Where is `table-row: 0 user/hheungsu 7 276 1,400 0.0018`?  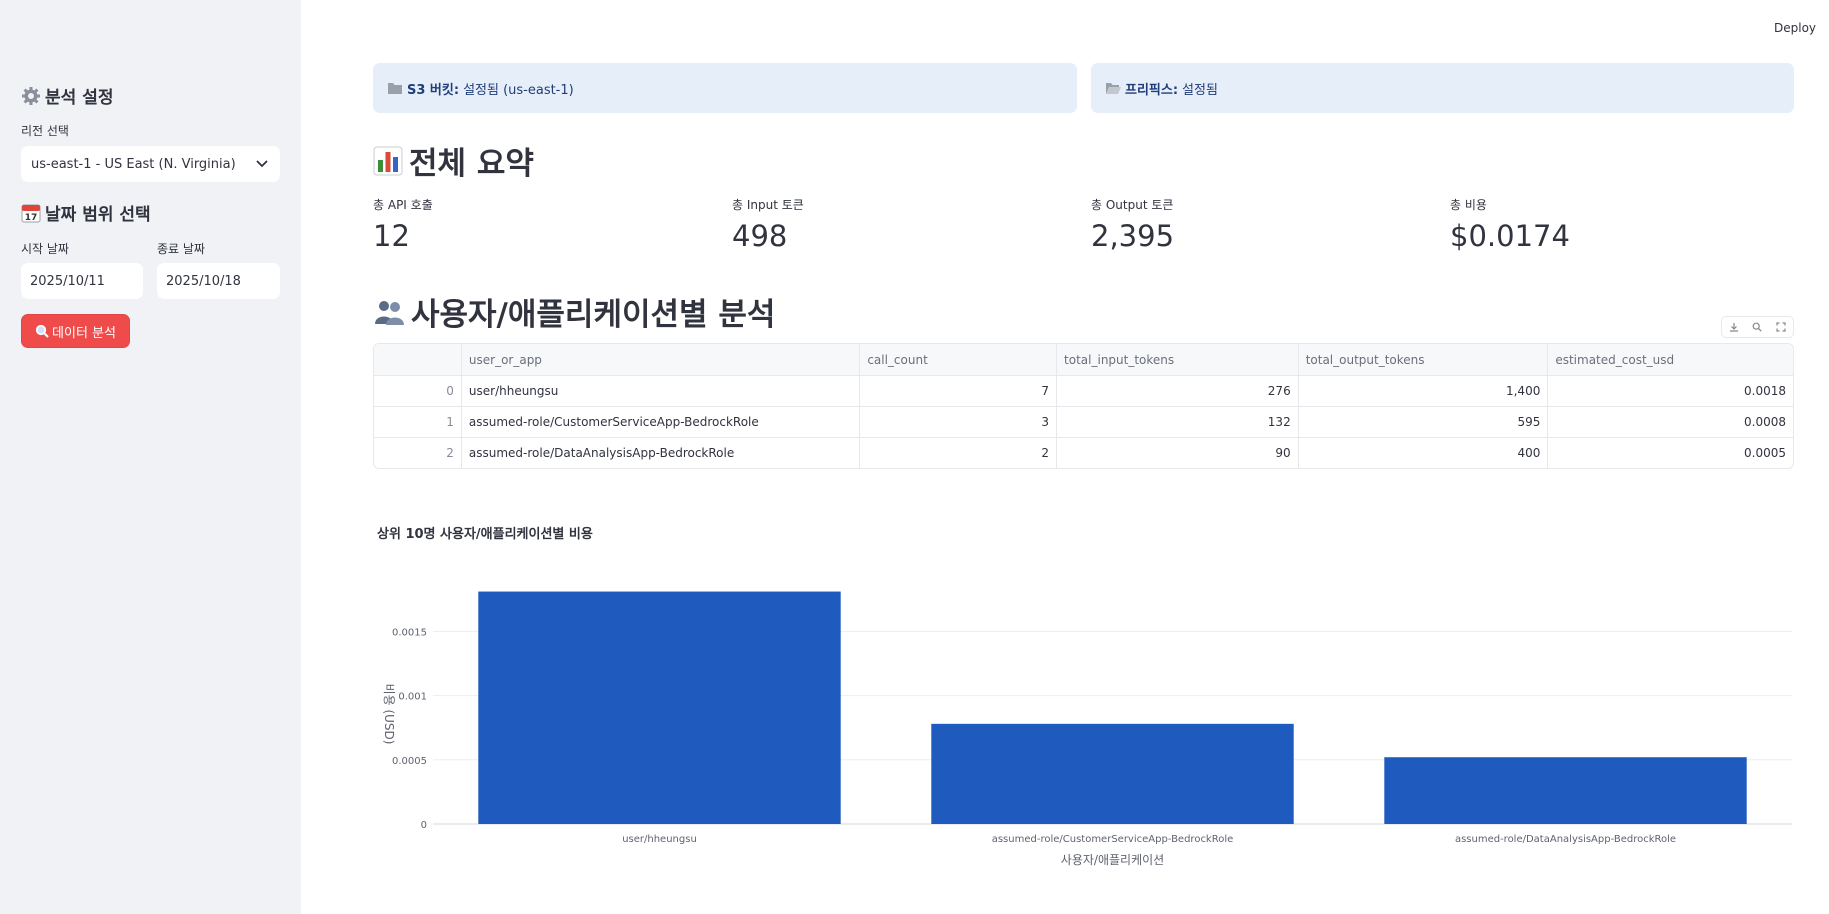 table-row: 0 user/hheungsu 7 276 1,400 0.0018 is located at coordinates (1083, 390).